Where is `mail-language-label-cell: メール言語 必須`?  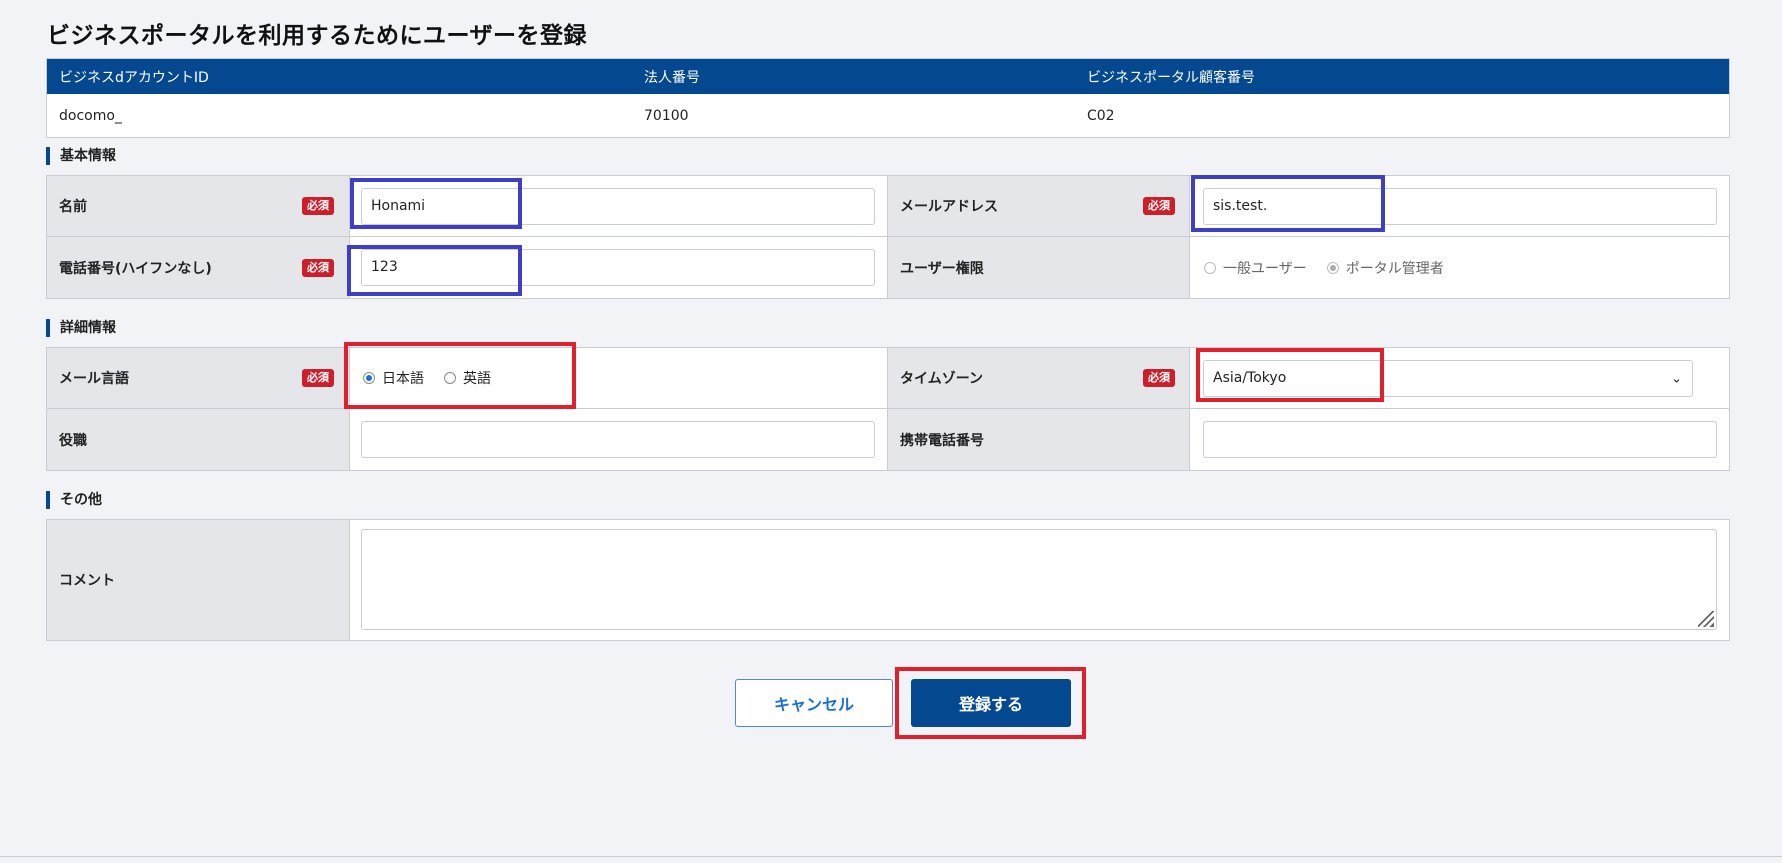
mail-language-label-cell: メール言語 必須 is located at coordinates (198, 378).